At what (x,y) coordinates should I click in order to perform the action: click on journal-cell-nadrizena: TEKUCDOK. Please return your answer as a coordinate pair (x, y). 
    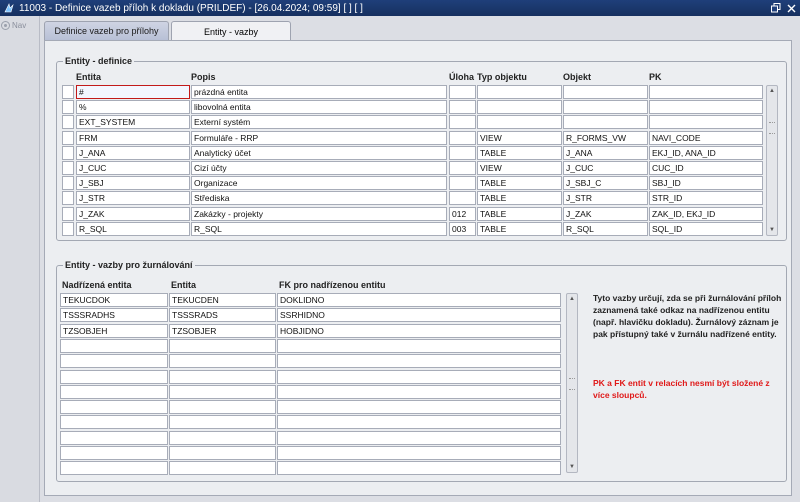
    Looking at the image, I should click on (114, 300).